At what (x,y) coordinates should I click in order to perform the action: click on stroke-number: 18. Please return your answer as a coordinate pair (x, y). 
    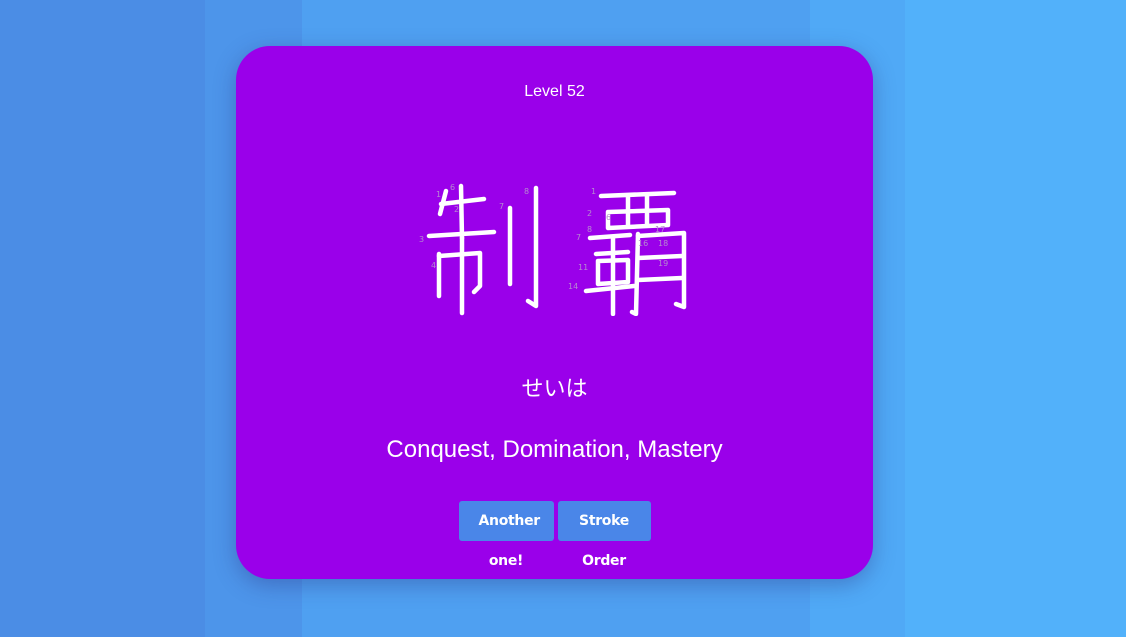
    Looking at the image, I should click on (663, 243).